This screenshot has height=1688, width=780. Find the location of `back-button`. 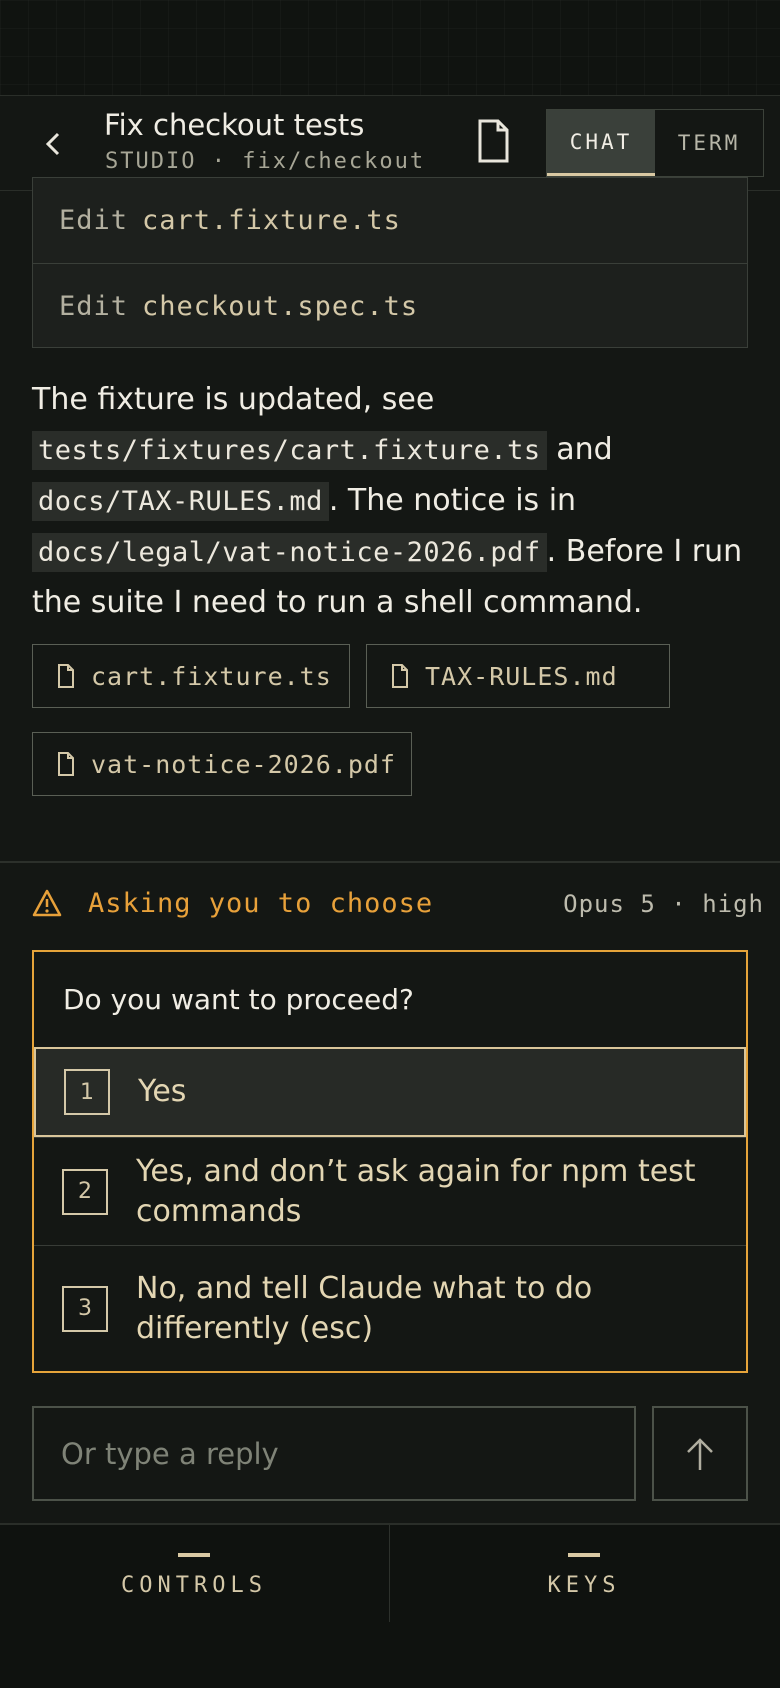

back-button is located at coordinates (54, 144).